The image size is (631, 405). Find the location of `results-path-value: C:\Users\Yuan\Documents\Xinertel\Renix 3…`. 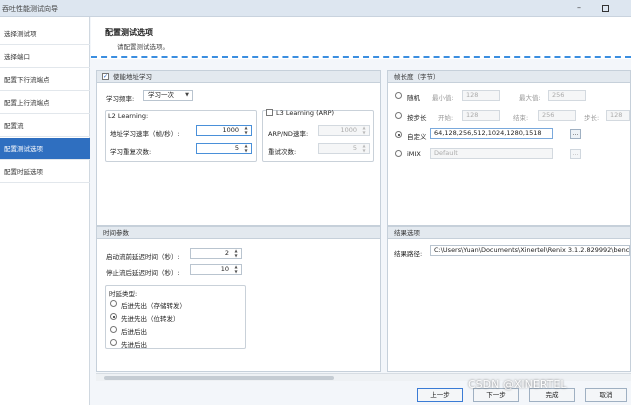

results-path-value: C:\Users\Yuan\Documents\Xinertel\Renix 3… is located at coordinates (532, 250).